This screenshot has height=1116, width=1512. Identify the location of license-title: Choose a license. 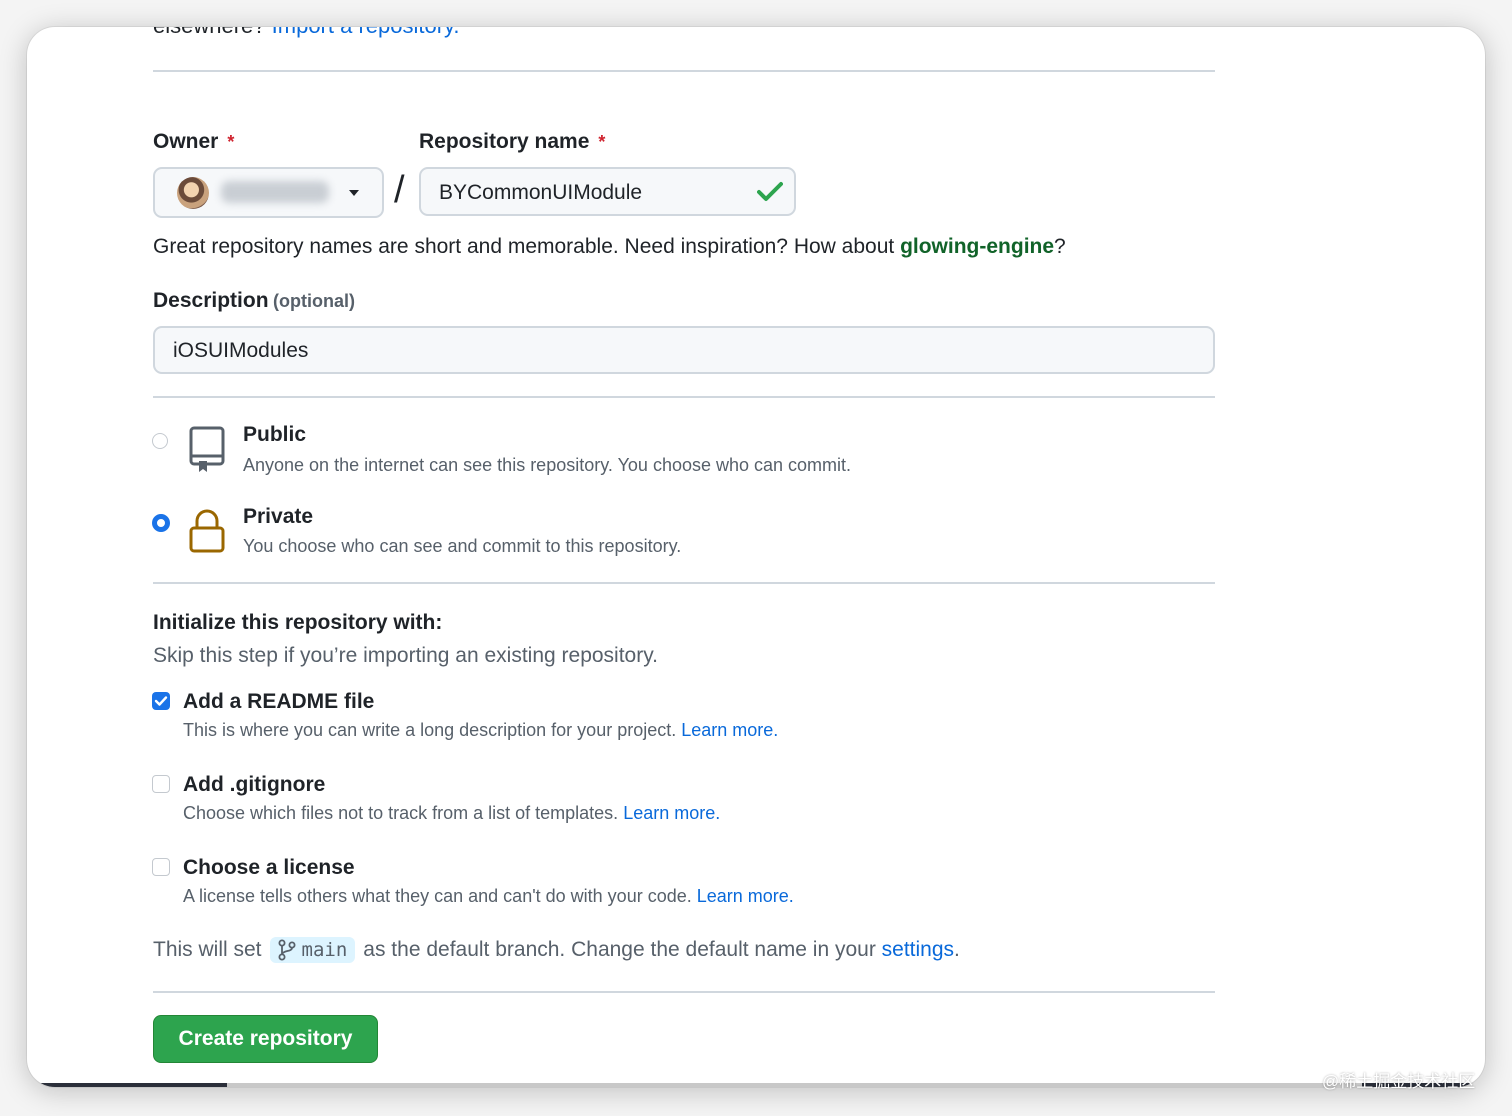
(269, 867).